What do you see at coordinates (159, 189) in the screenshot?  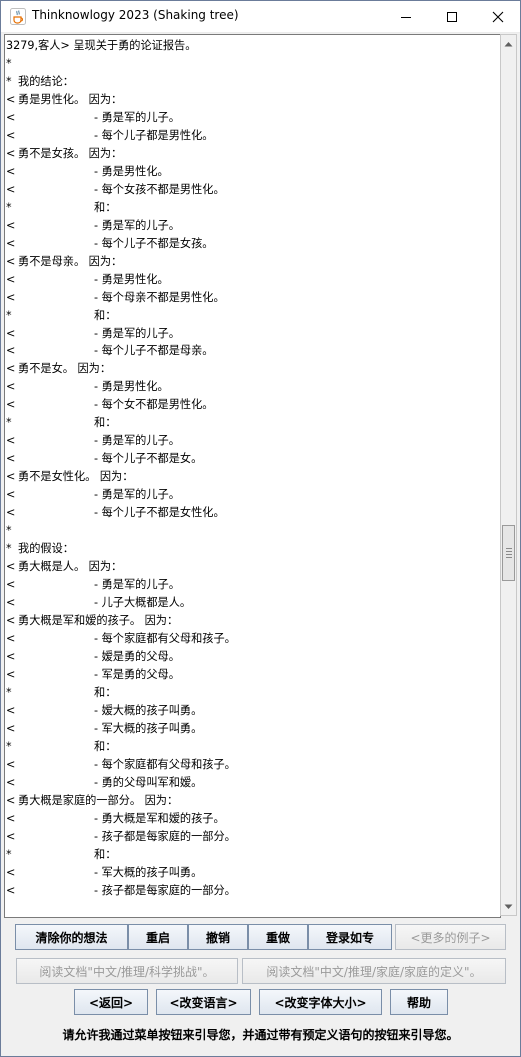 I see `line-text: - 每个女孩不都是男性化。` at bounding box center [159, 189].